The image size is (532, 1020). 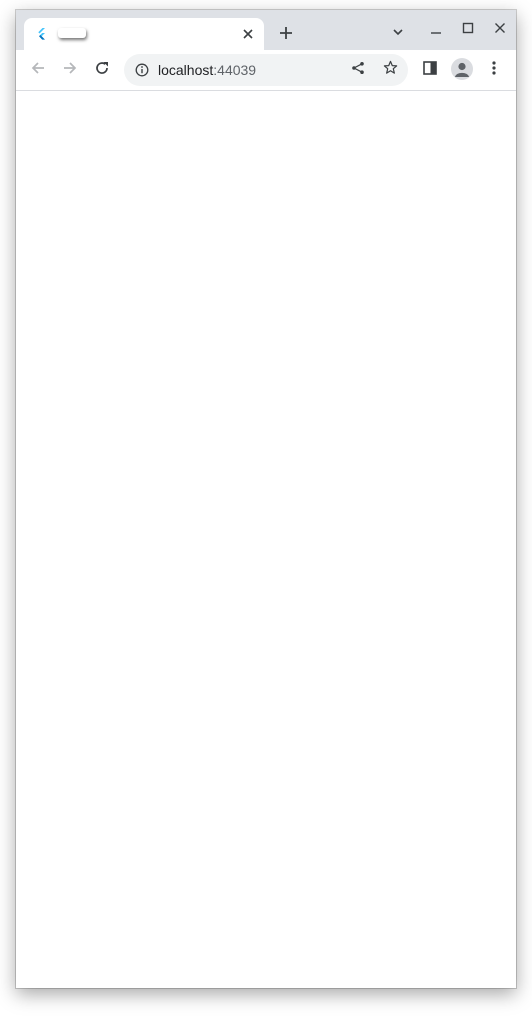 I want to click on close-window-button, so click(x=500, y=30).